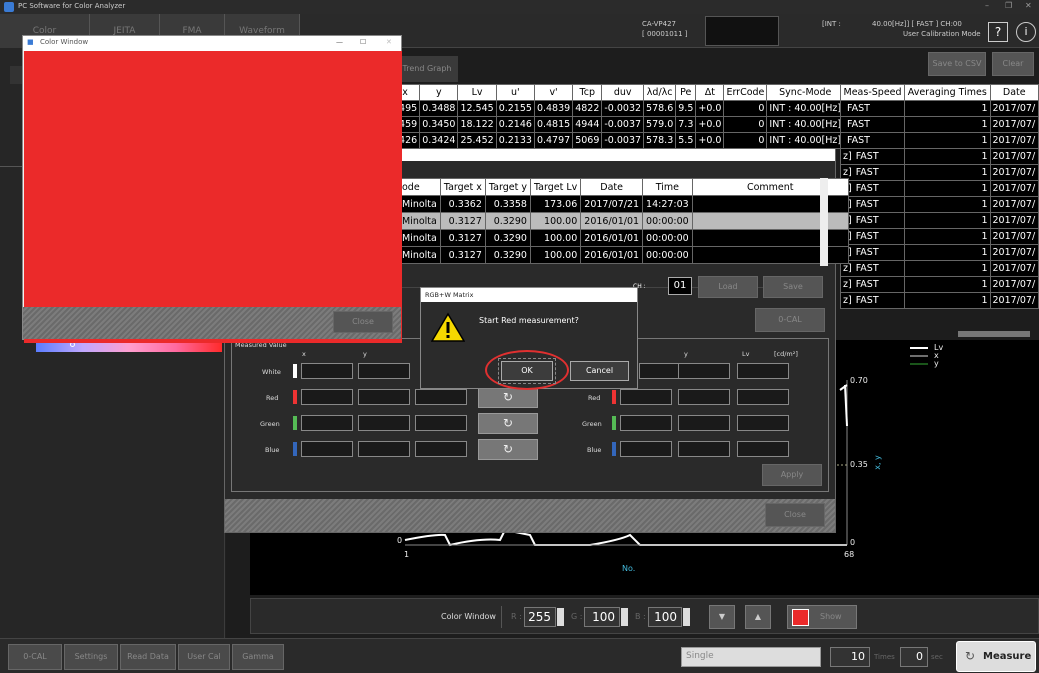  What do you see at coordinates (710, 92) in the screenshot?
I see `col-dt: Δt` at bounding box center [710, 92].